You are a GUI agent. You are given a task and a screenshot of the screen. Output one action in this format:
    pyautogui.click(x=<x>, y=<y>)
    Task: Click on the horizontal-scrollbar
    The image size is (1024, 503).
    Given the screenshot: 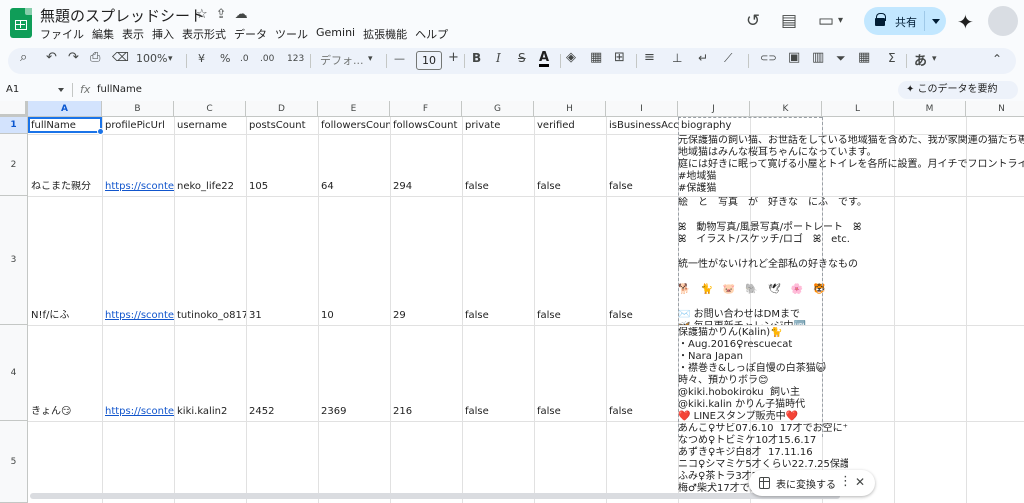 What is the action you would take?
    pyautogui.click(x=527, y=496)
    